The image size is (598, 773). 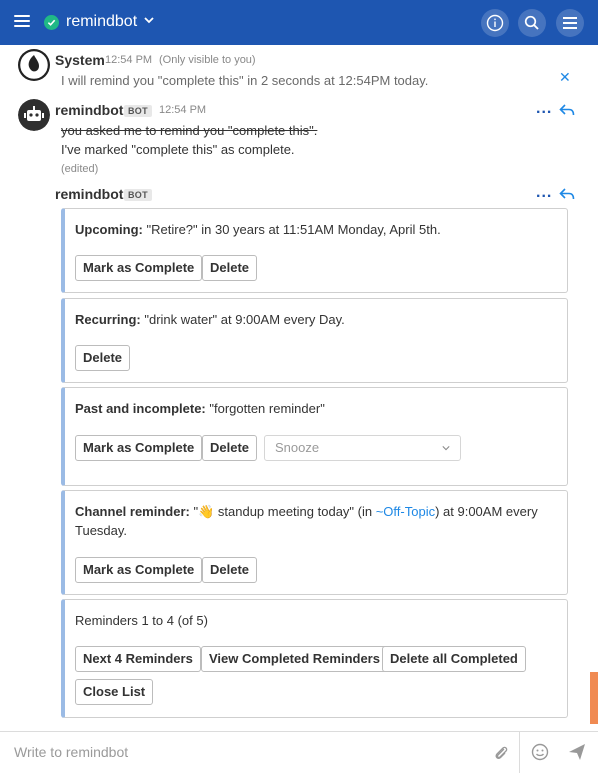 I want to click on message-input: Write to remindbot, so click(x=260, y=752).